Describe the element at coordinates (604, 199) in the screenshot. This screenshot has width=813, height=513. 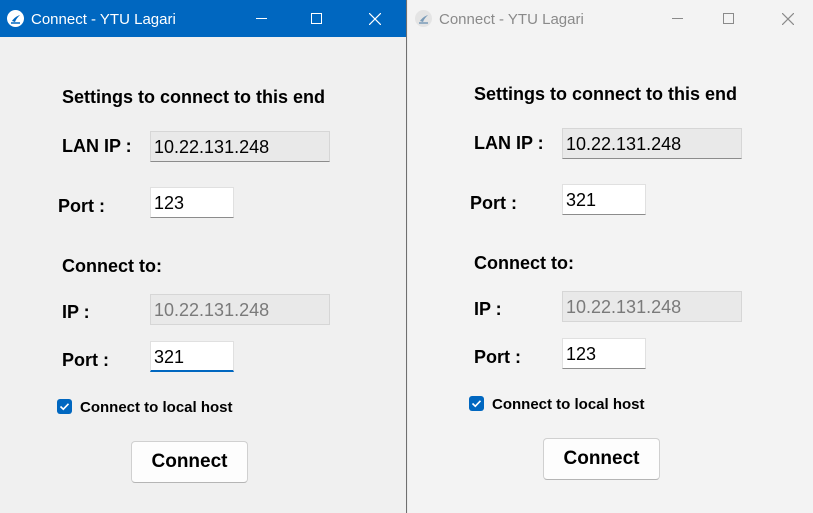
I see `local-port-input: 321` at that location.